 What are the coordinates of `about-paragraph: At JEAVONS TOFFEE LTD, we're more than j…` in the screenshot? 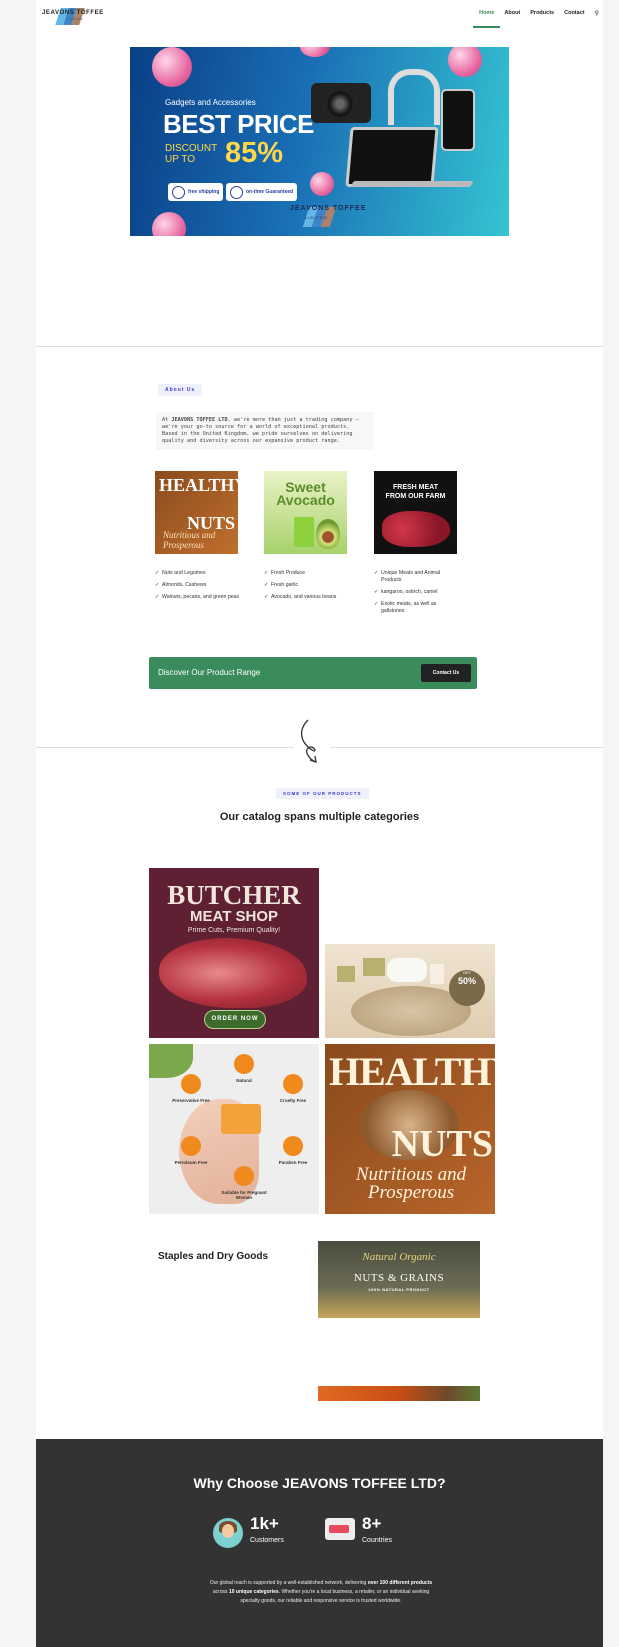 It's located at (265, 431).